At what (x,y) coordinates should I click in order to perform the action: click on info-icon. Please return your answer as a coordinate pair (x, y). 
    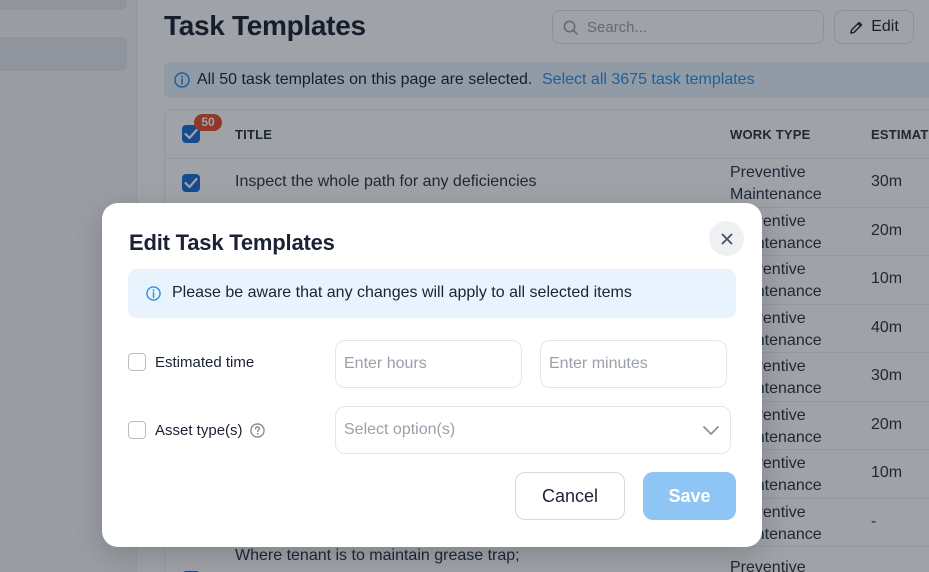
    Looking at the image, I should click on (153, 293).